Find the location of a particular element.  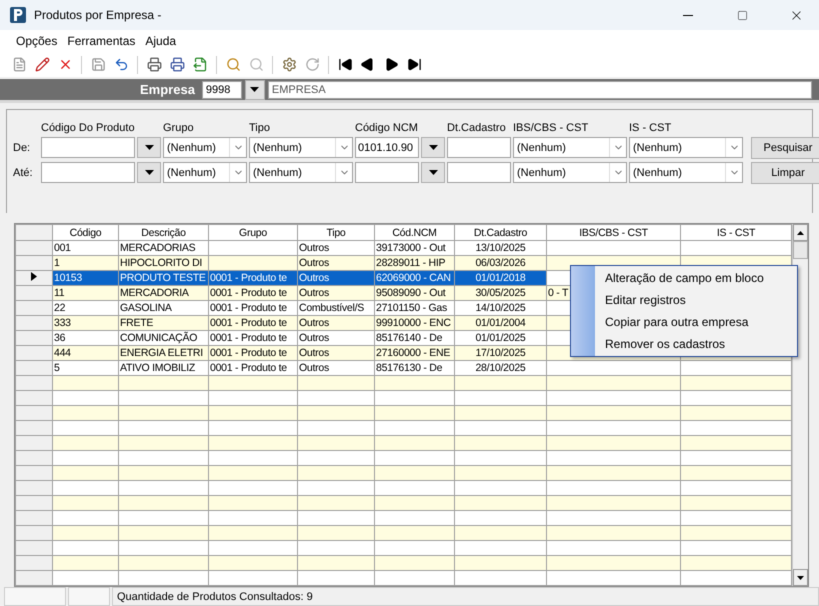

ncm-field: 0101.10.90 is located at coordinates (387, 147).